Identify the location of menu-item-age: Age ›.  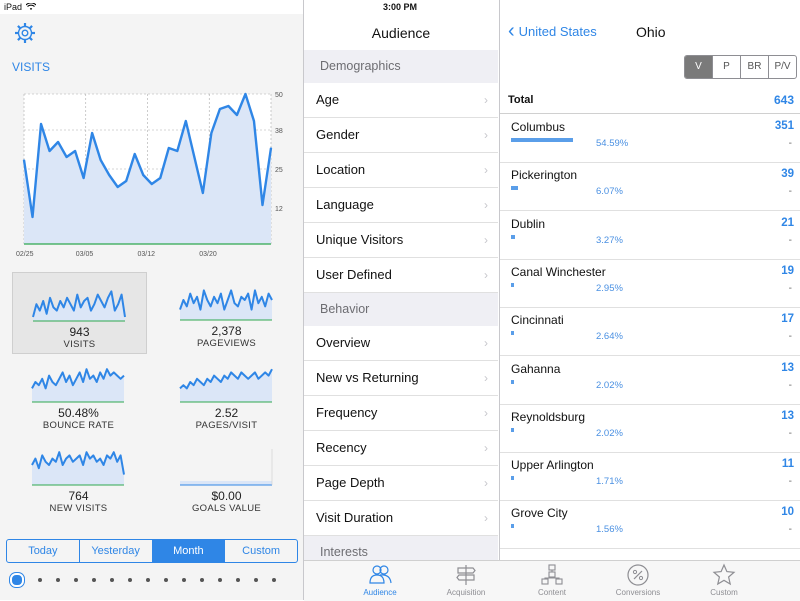
(401, 100).